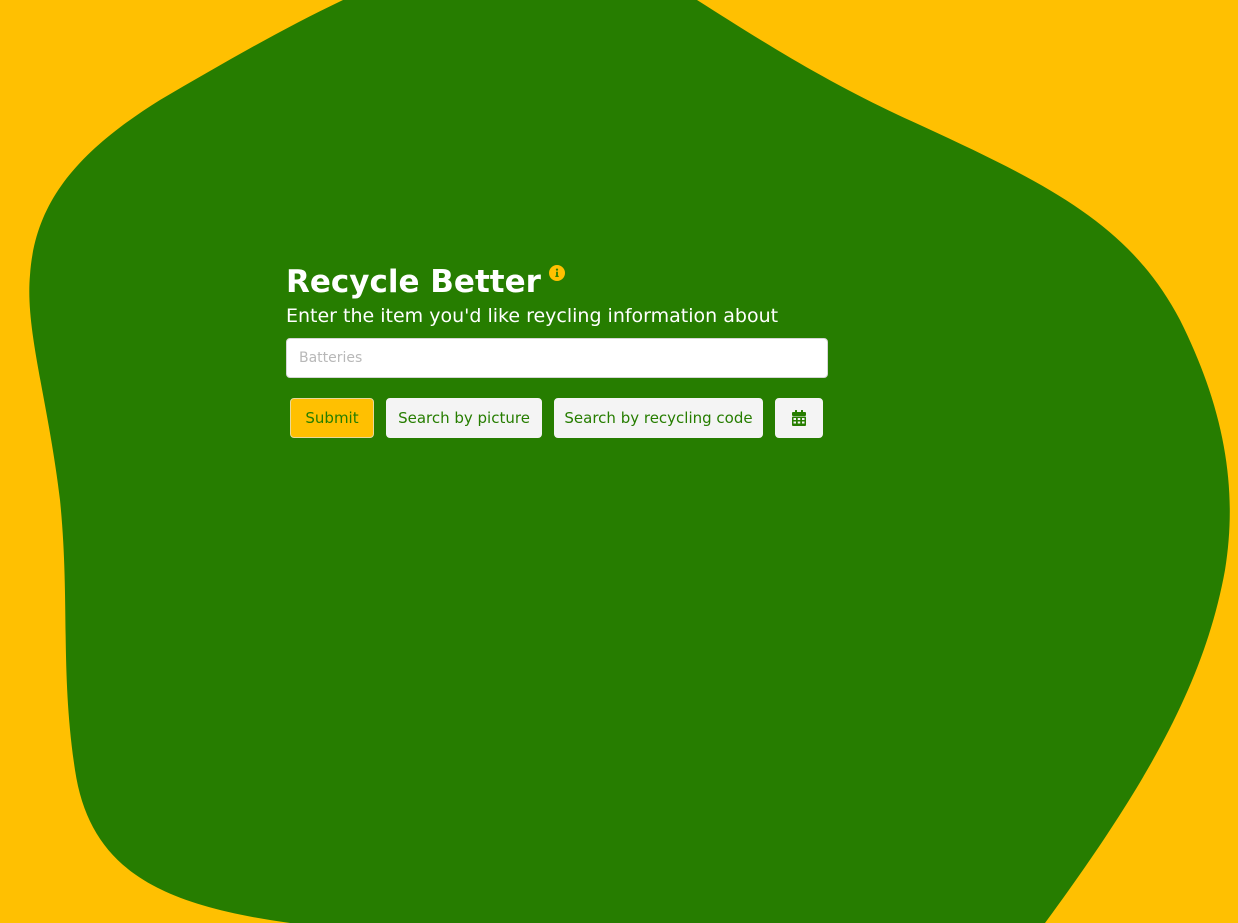 The image size is (1238, 923). What do you see at coordinates (557, 358) in the screenshot?
I see `search-input` at bounding box center [557, 358].